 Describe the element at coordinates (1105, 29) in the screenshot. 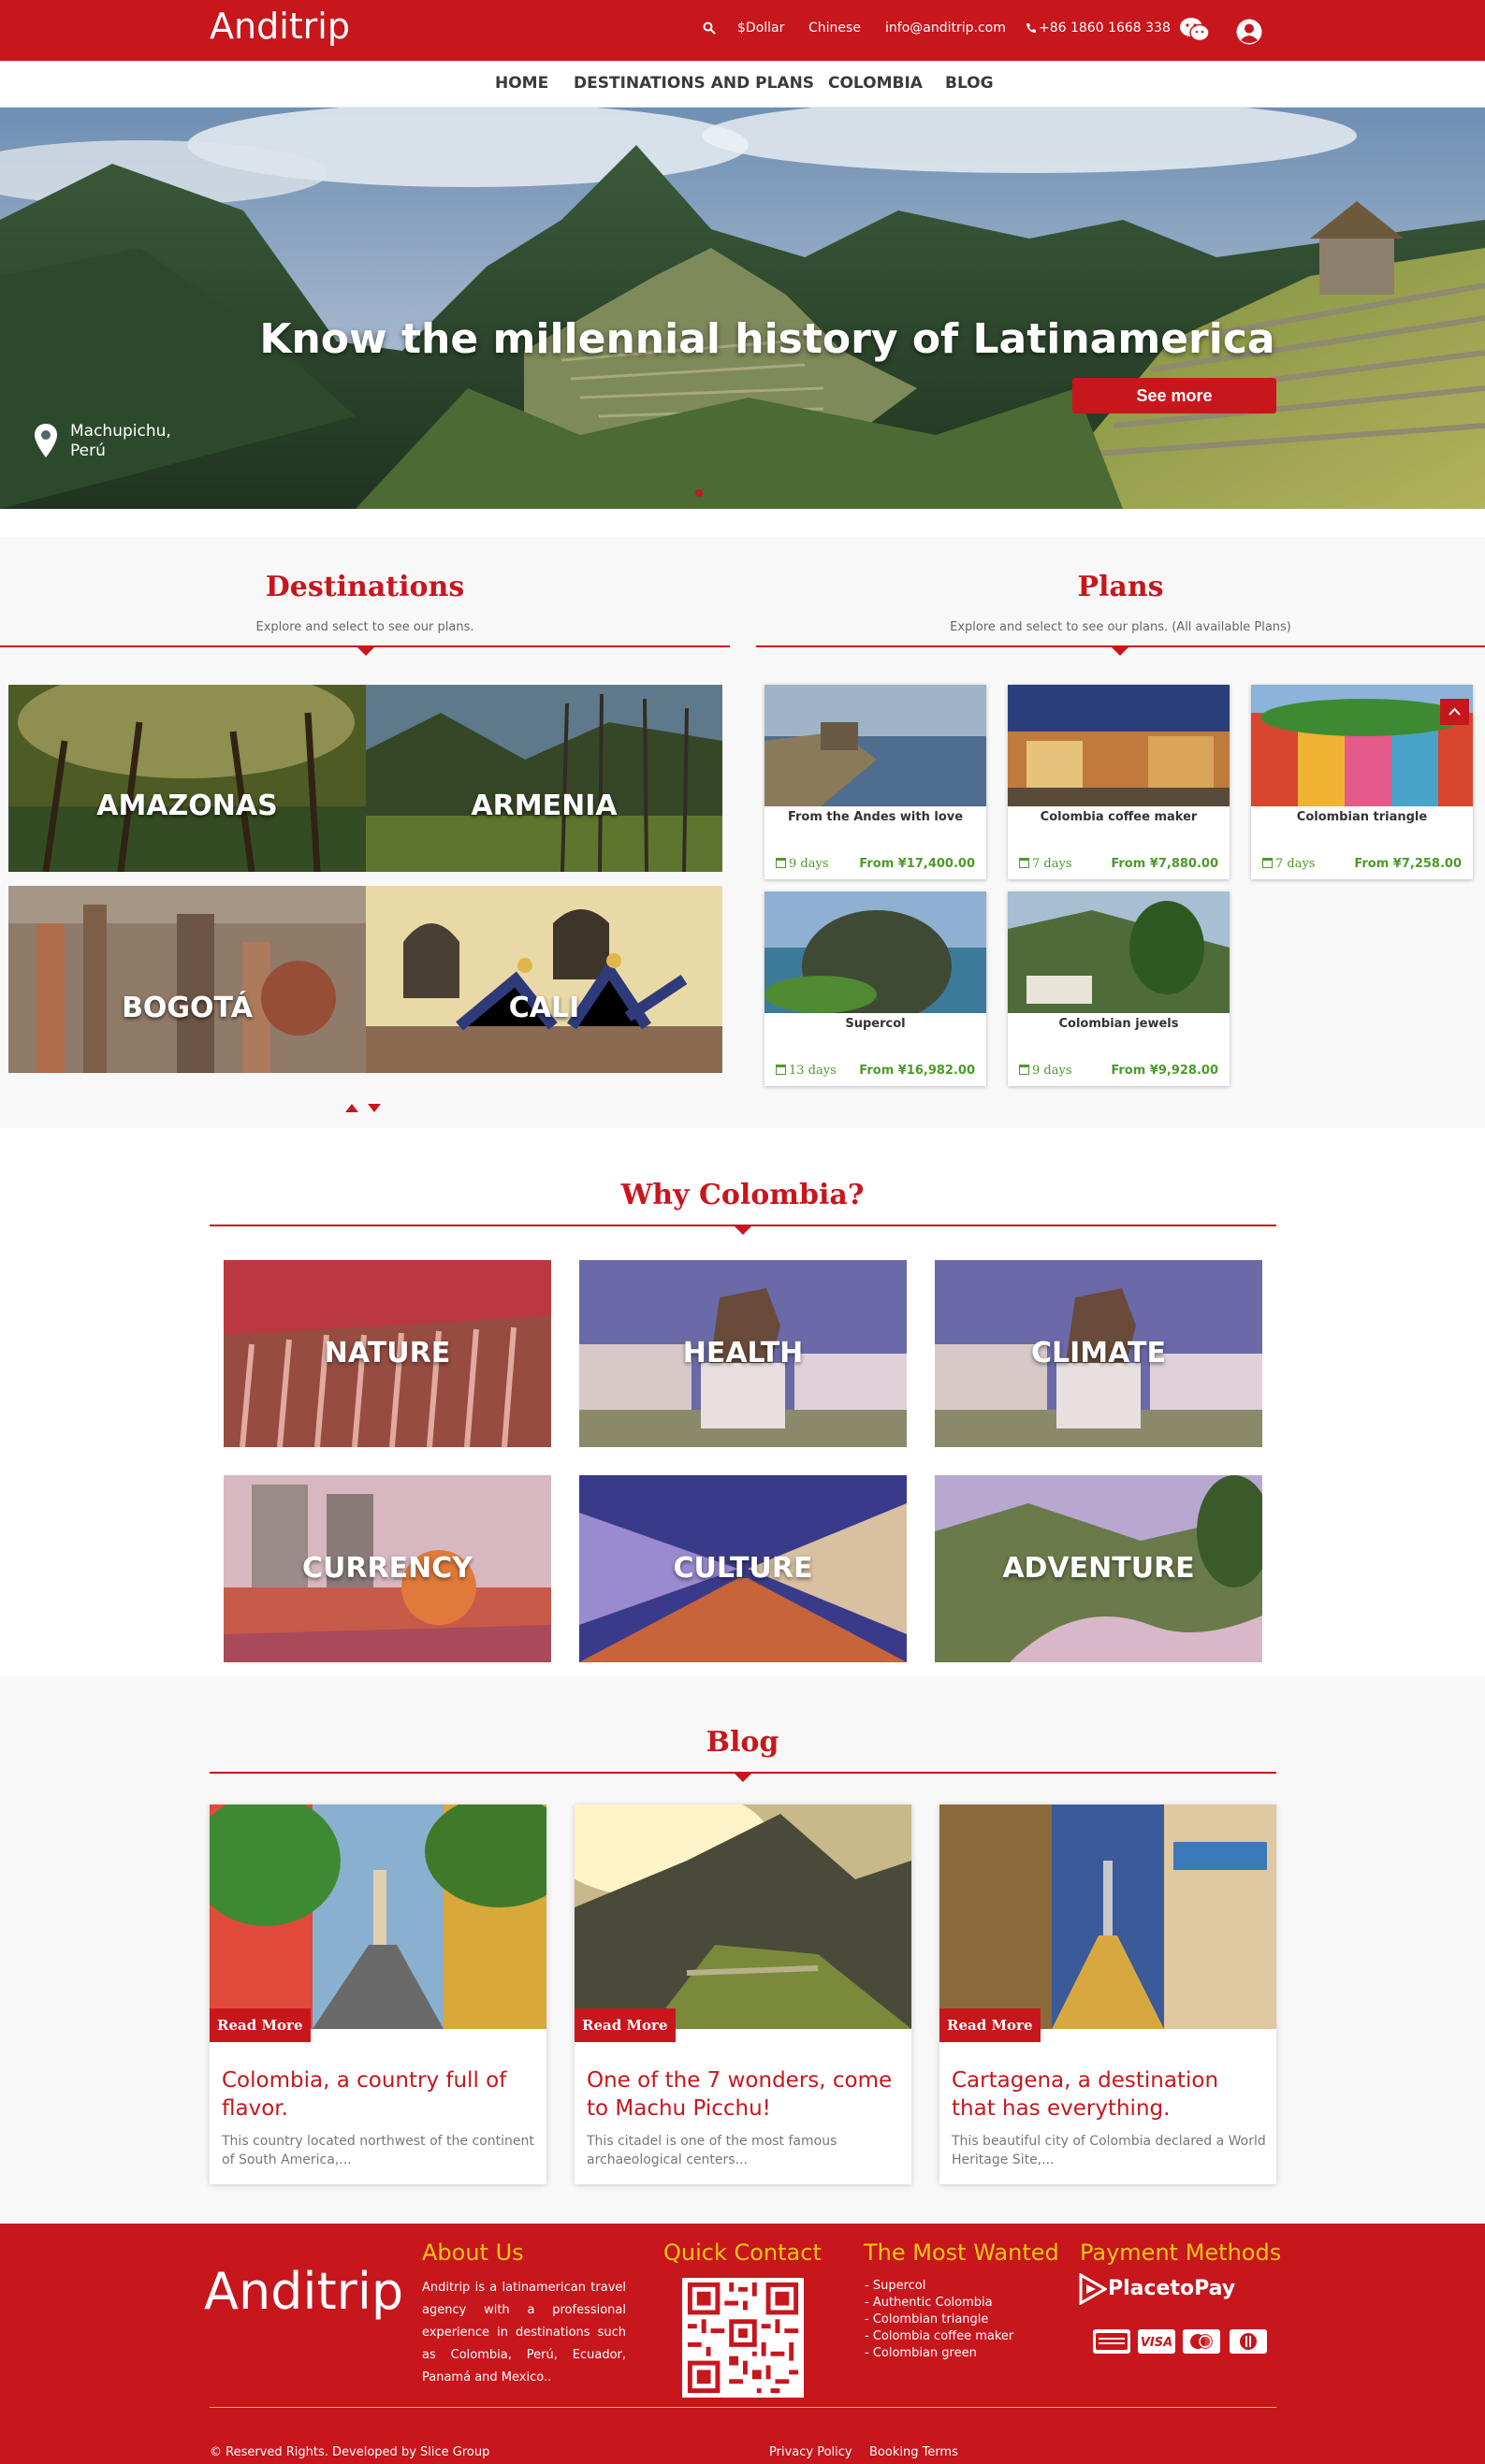

I see `phone-number: +86 1860 1668 338` at that location.